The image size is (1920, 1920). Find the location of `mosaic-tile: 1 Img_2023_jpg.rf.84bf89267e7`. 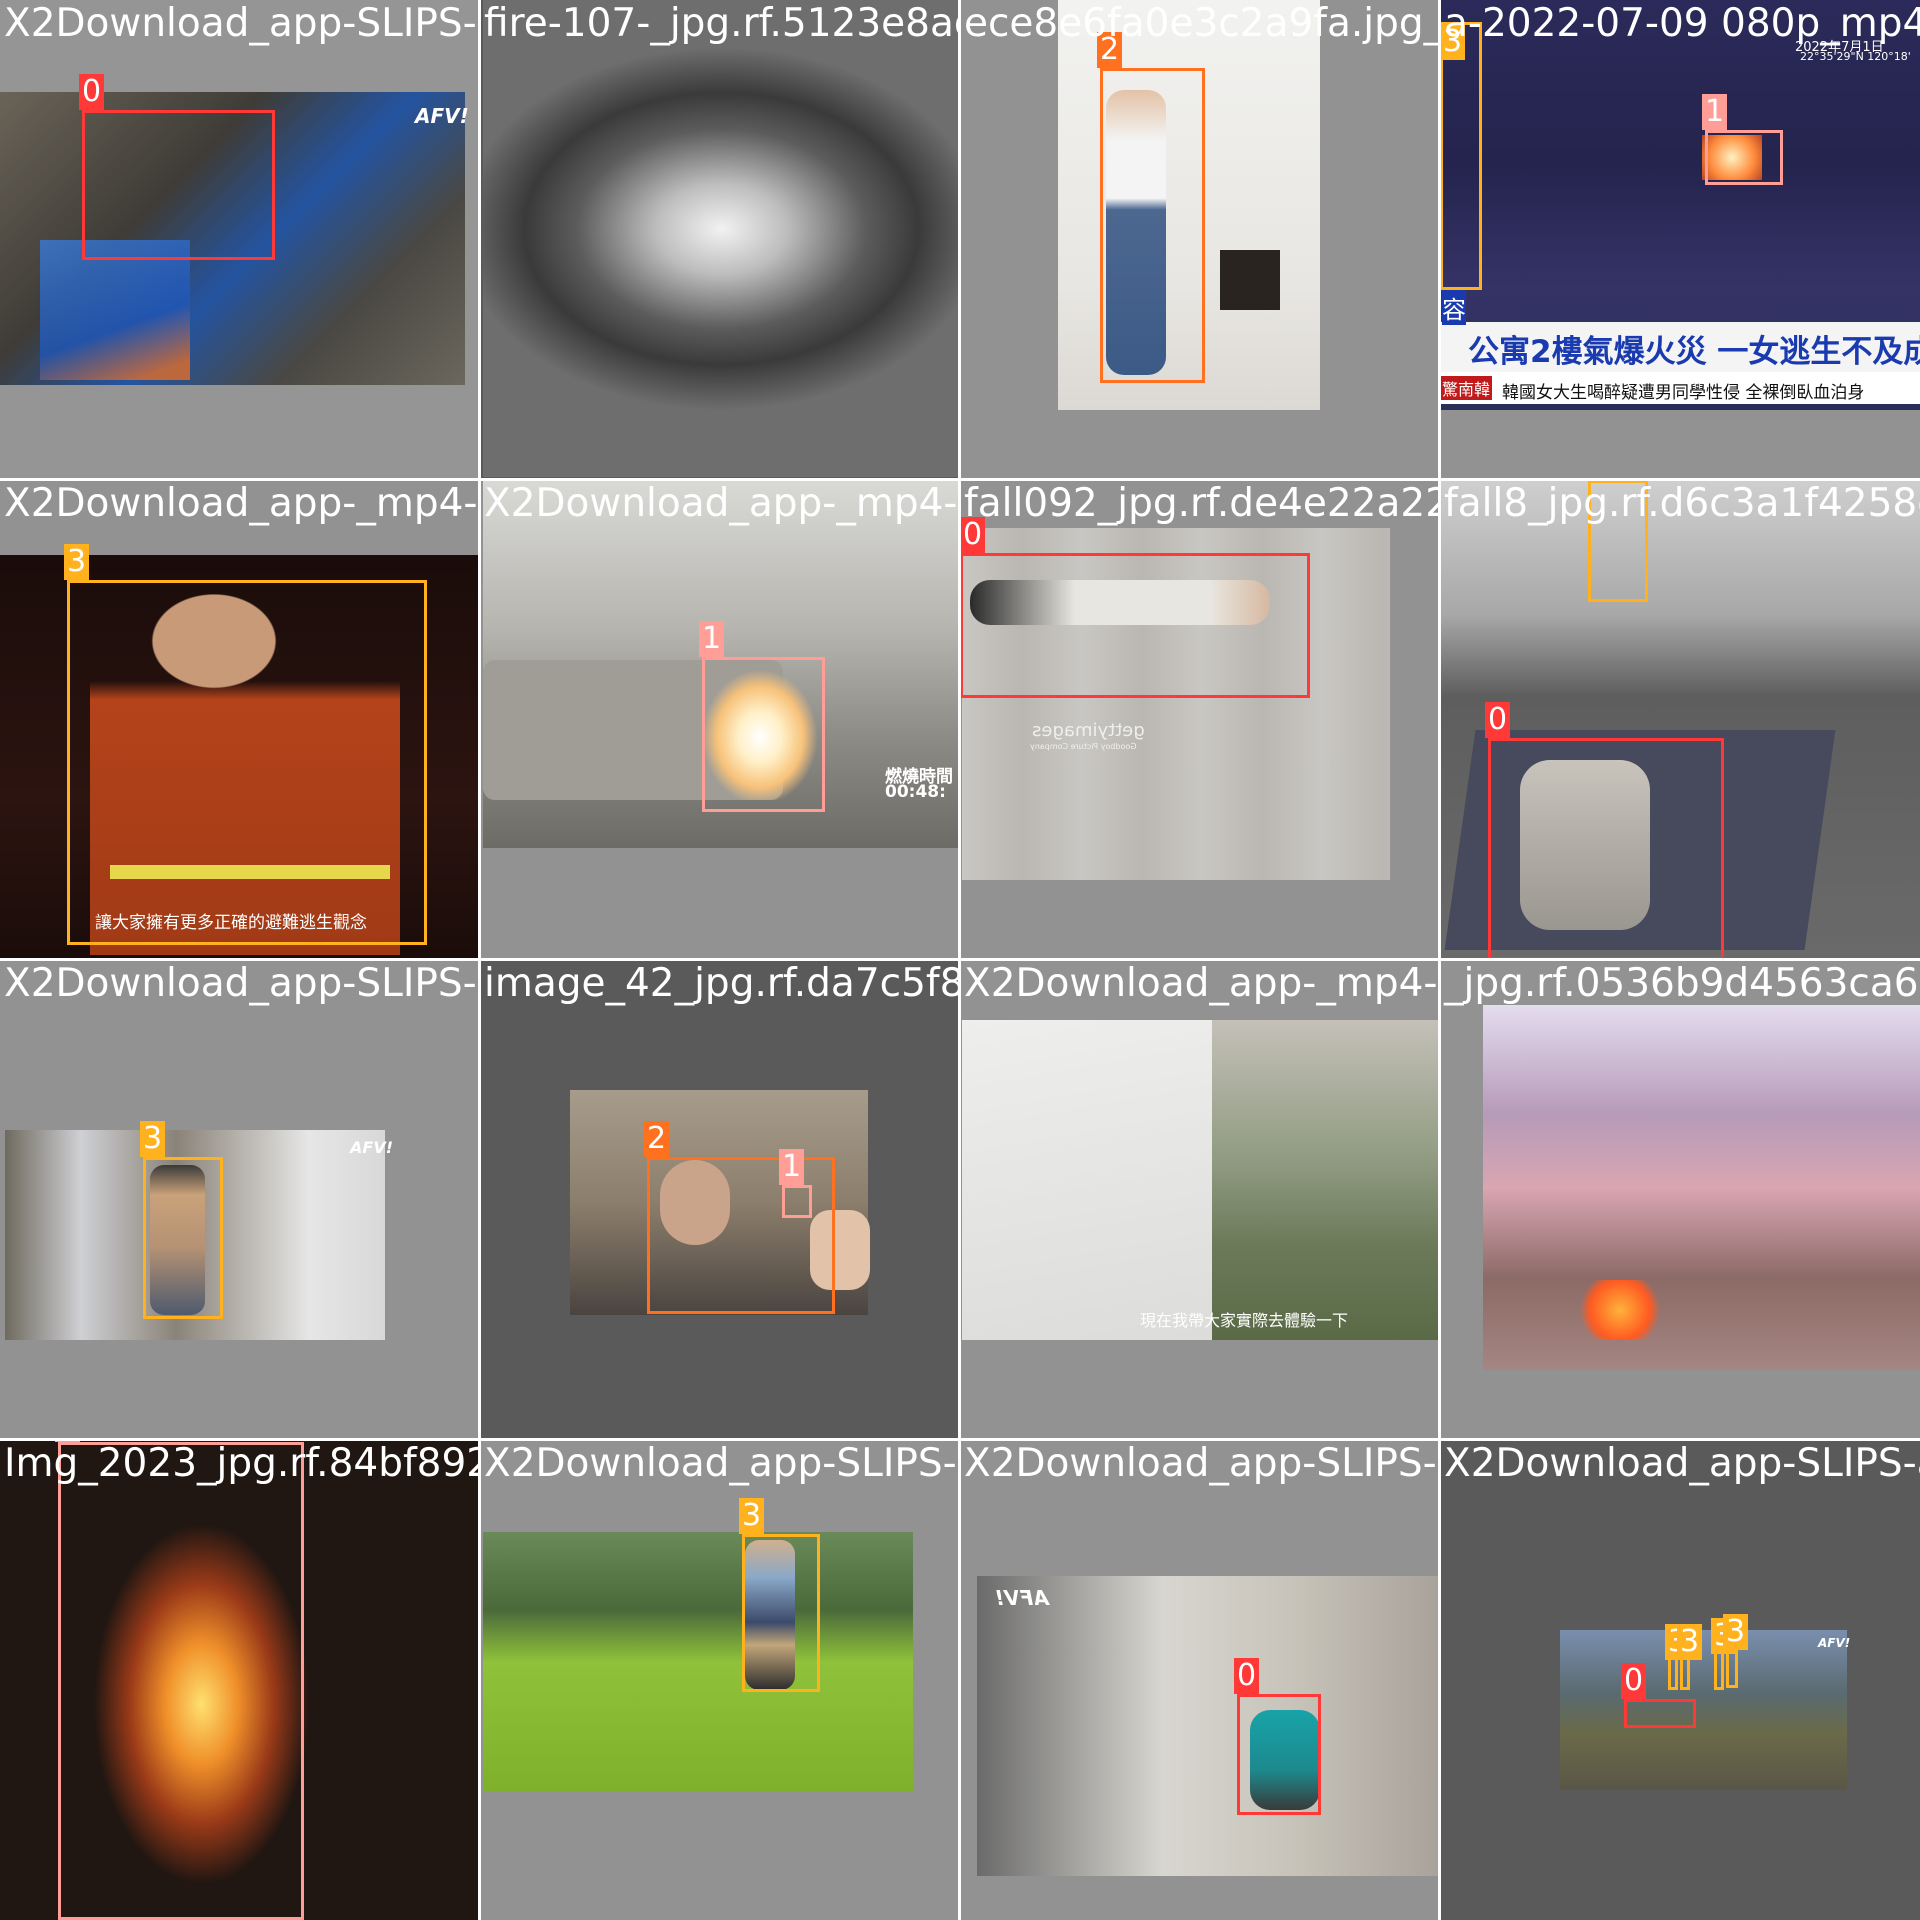

mosaic-tile: 1 Img_2023_jpg.rf.84bf89267e7 is located at coordinates (240, 1680).